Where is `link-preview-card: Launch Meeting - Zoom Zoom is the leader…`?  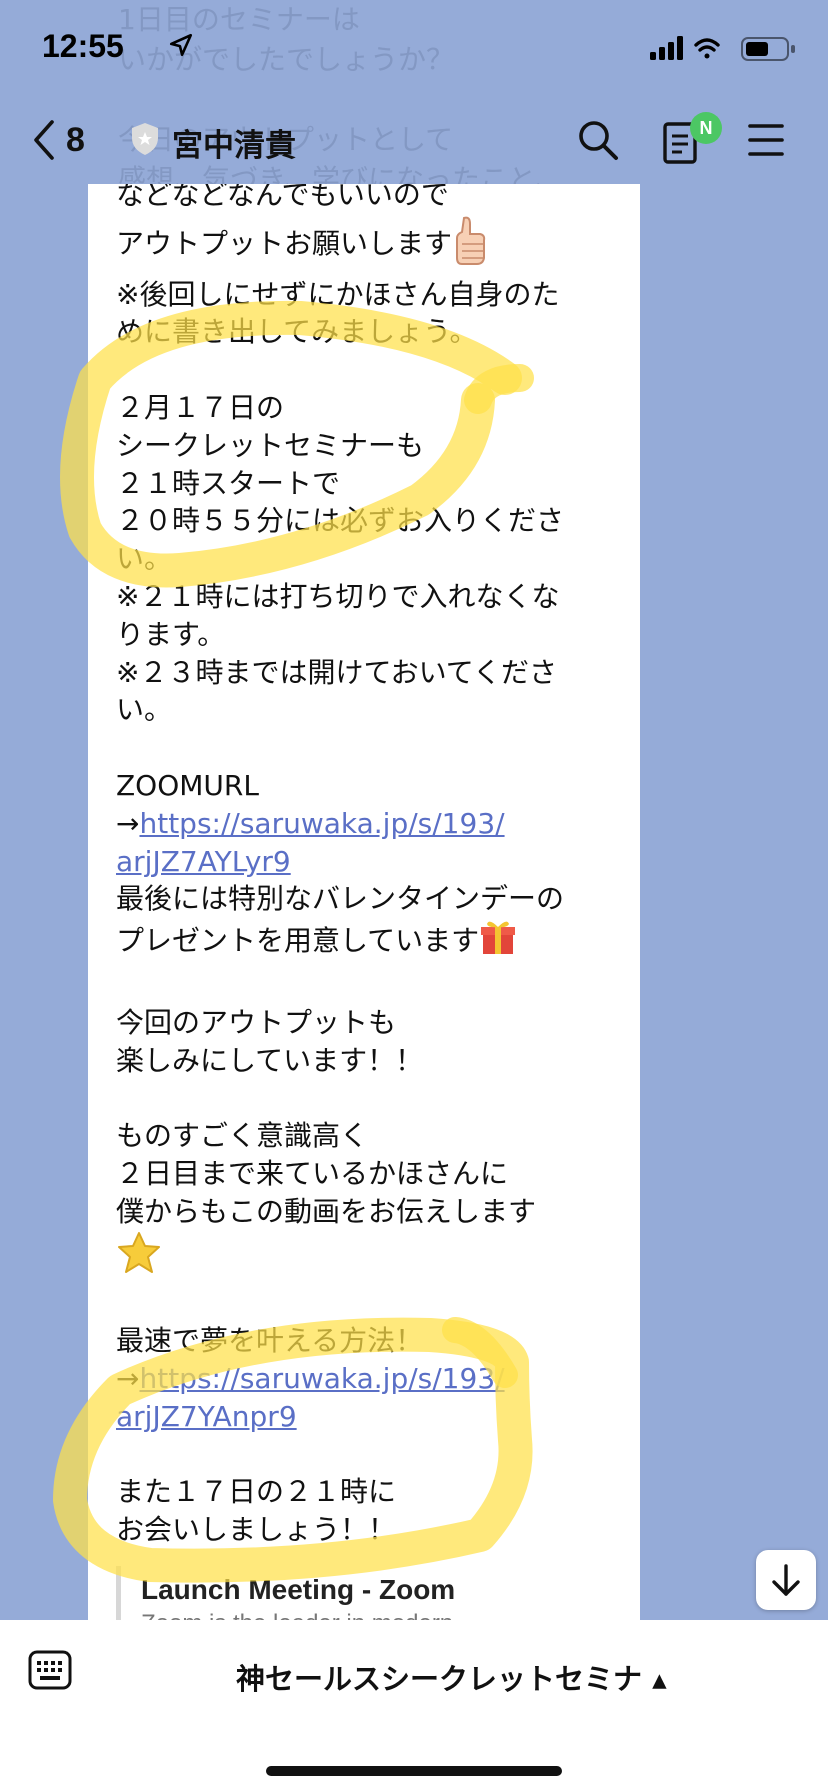 link-preview-card: Launch Meeting - Zoom Zoom is the leader… is located at coordinates (368, 1593).